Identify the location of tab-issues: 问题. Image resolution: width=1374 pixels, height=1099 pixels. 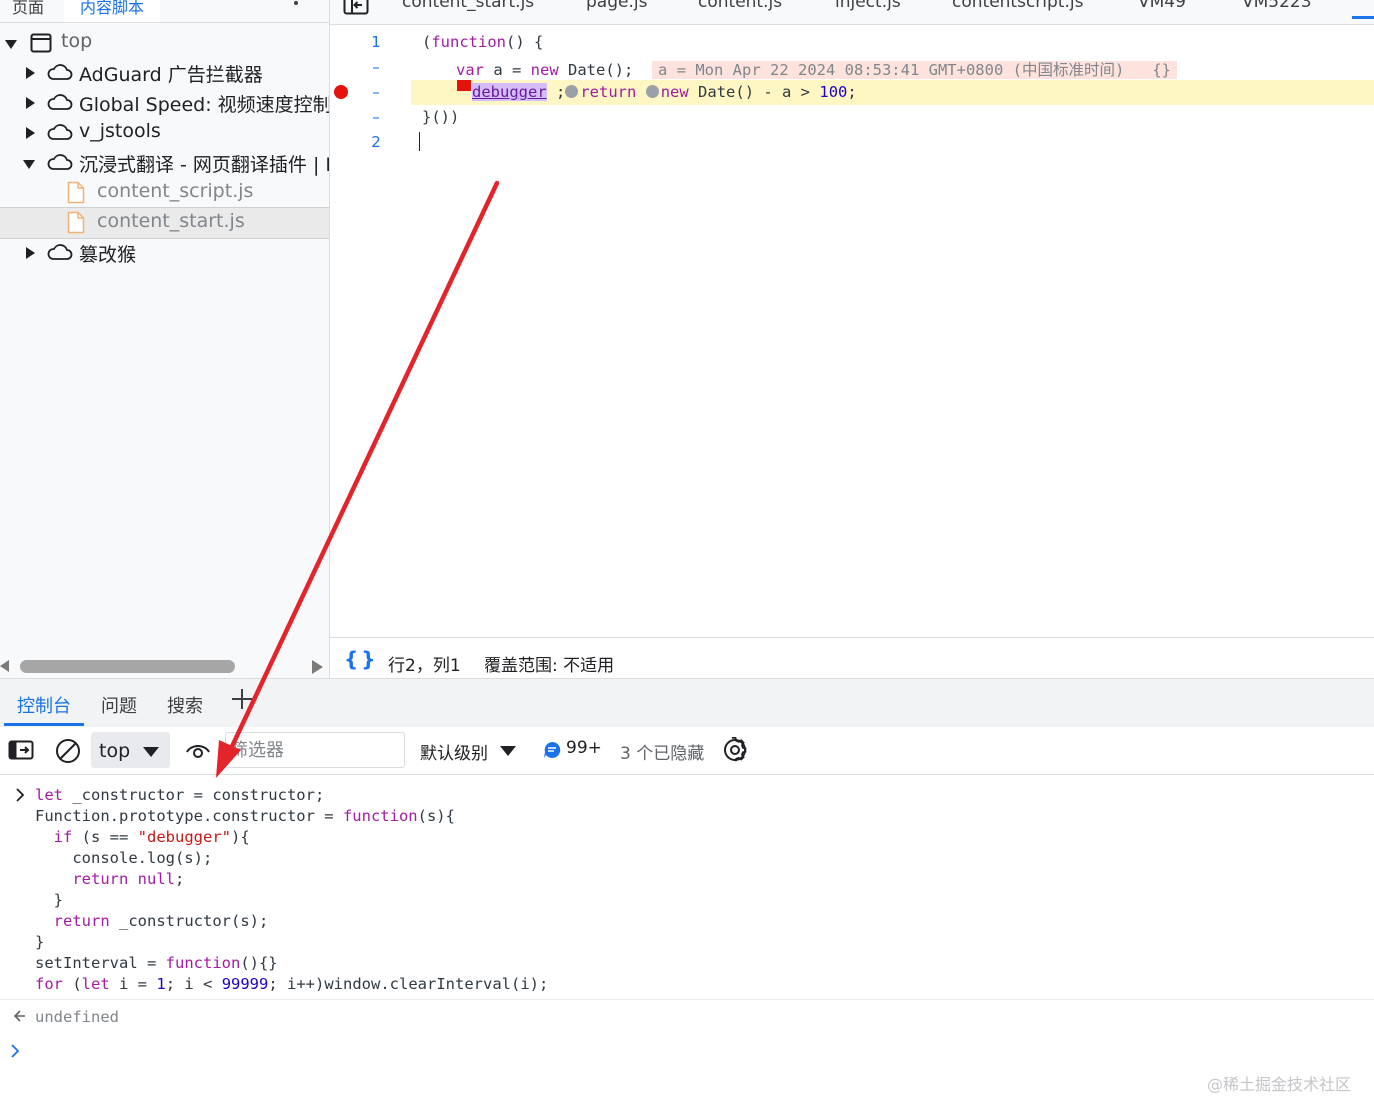
(119, 705).